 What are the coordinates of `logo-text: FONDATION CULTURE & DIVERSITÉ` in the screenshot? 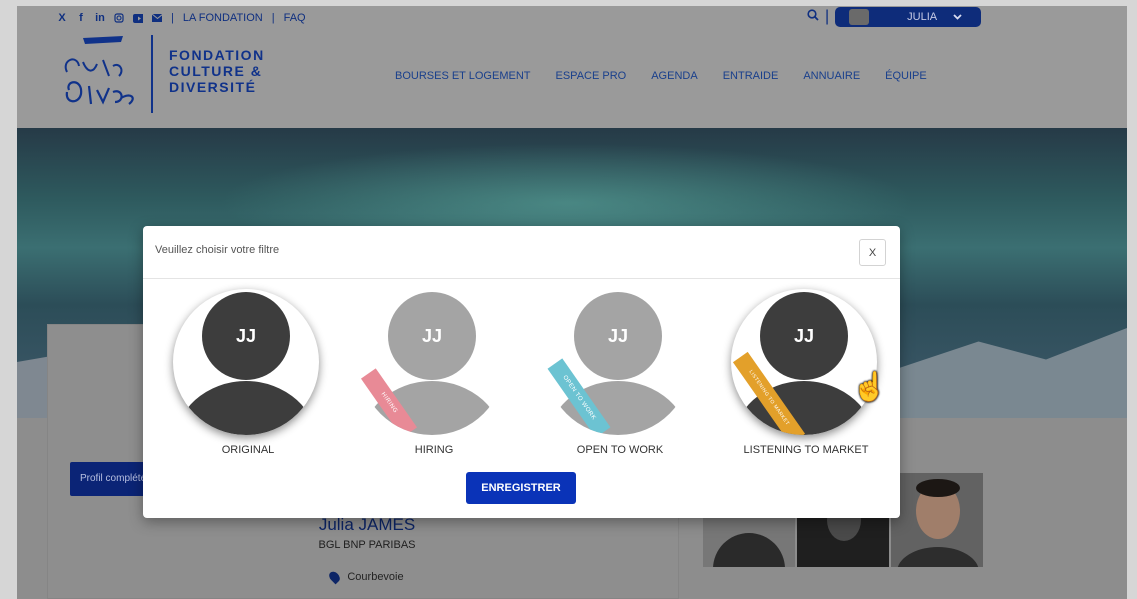 It's located at (217, 71).